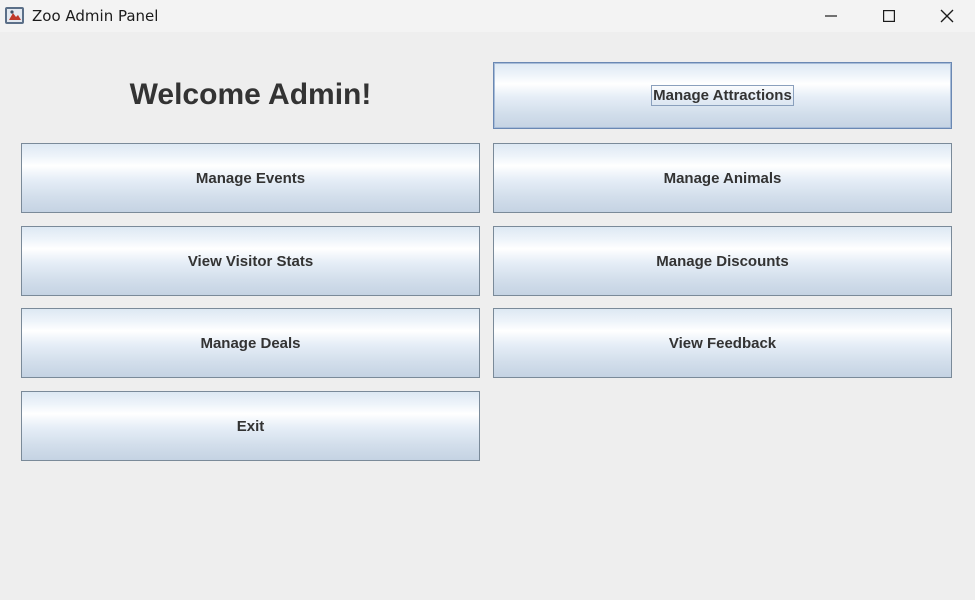  I want to click on close-button, so click(946, 16).